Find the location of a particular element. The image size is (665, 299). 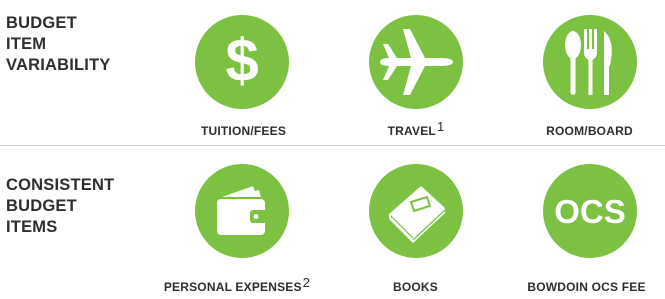

budget-item-variability-heading: BUDGET ITEM VARIABILITY is located at coordinates (58, 44).